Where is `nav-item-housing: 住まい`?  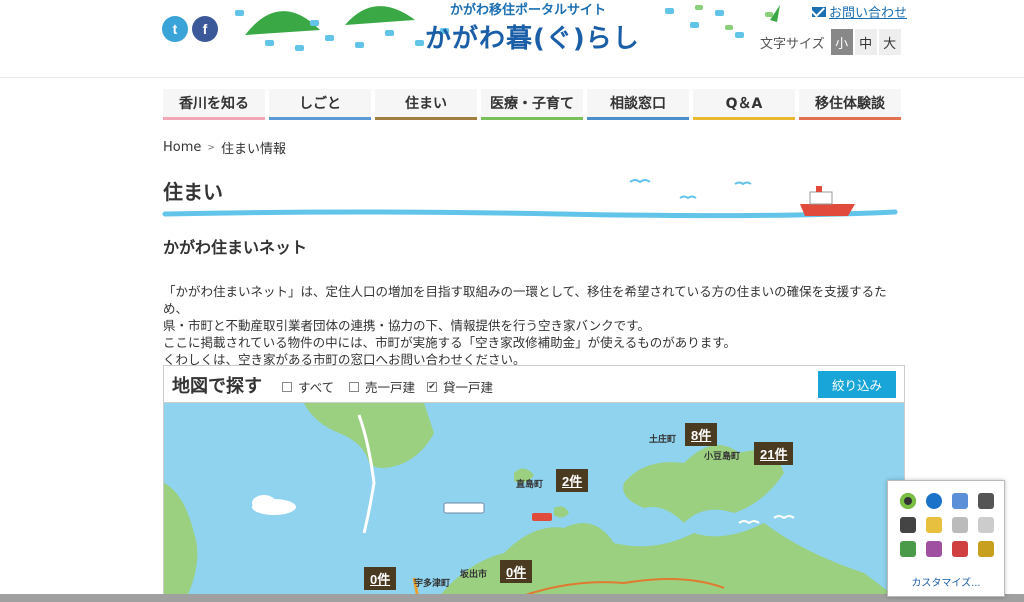
nav-item-housing: 住まい is located at coordinates (426, 104).